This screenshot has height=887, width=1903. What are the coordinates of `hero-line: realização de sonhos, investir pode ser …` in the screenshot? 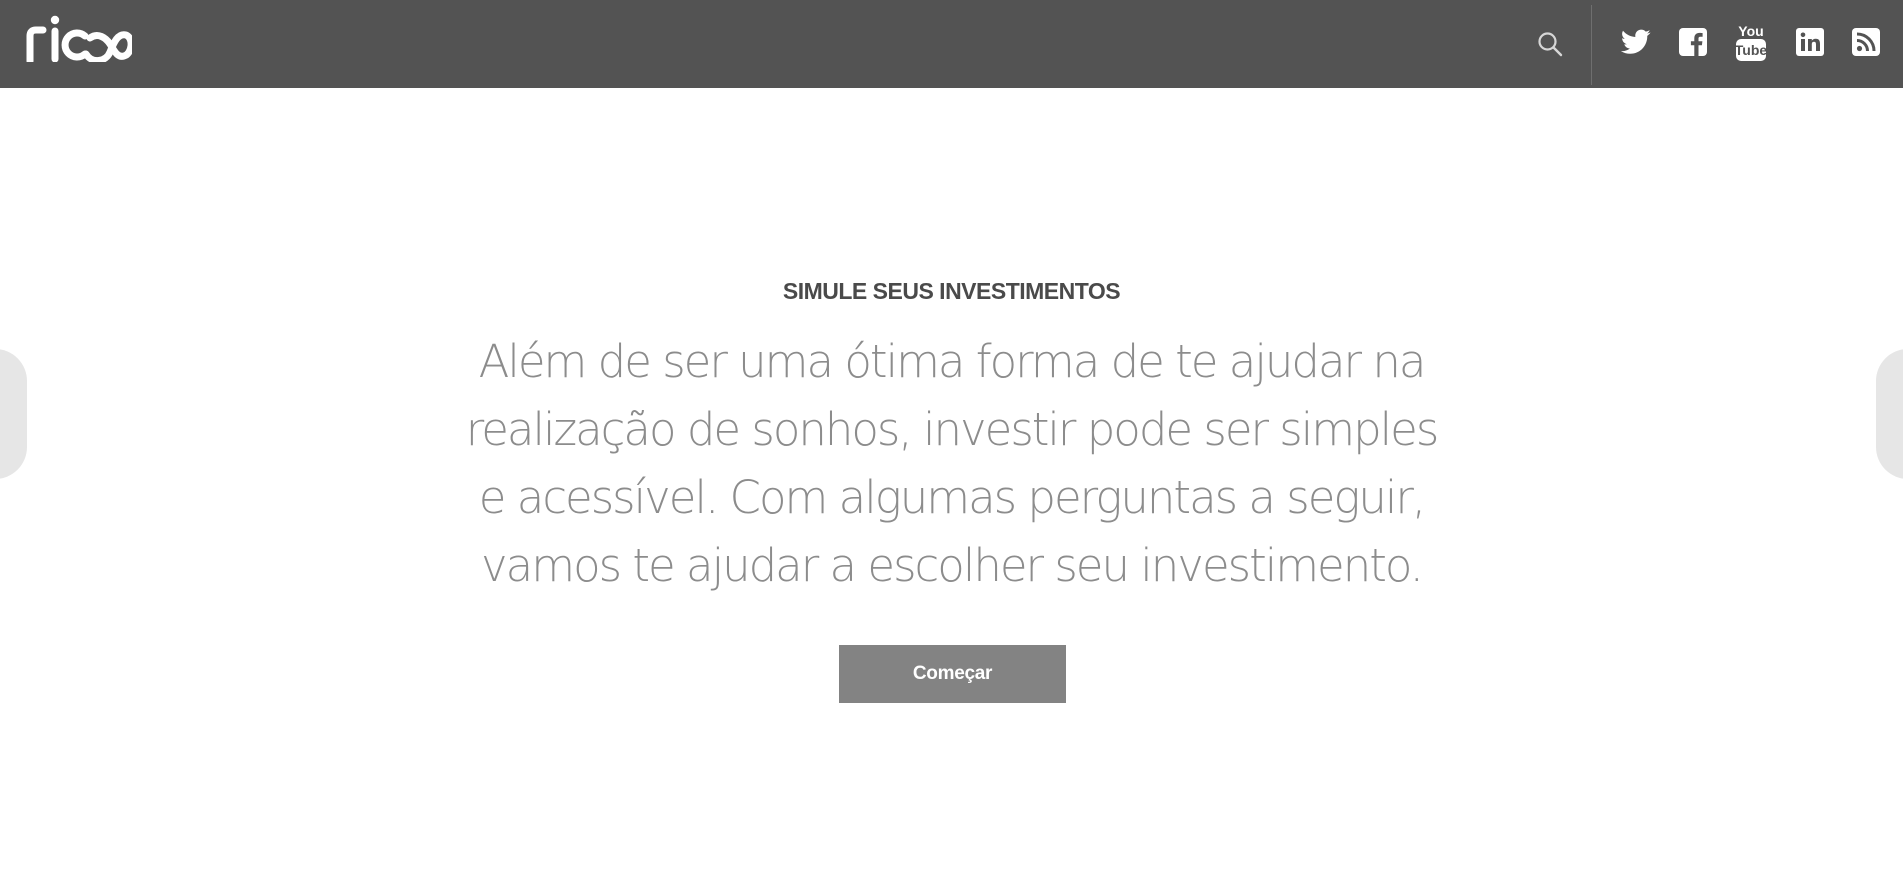 It's located at (952, 429).